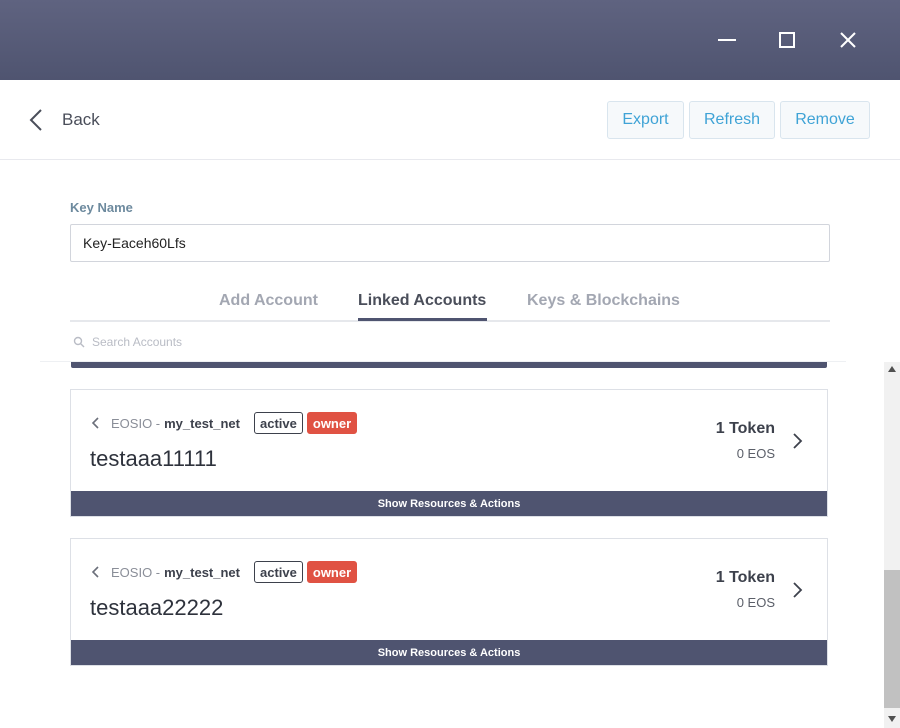 This screenshot has width=900, height=728. Describe the element at coordinates (450, 243) in the screenshot. I see `key-name-input` at that location.